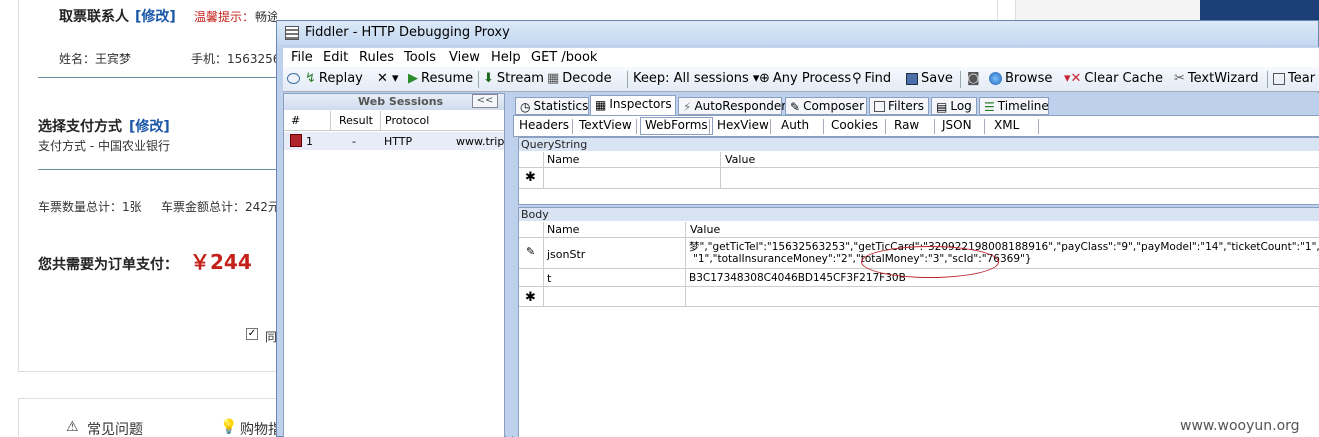 The height and width of the screenshot is (437, 1319). What do you see at coordinates (440, 78) in the screenshot?
I see `resume-button: ▶ Resume` at bounding box center [440, 78].